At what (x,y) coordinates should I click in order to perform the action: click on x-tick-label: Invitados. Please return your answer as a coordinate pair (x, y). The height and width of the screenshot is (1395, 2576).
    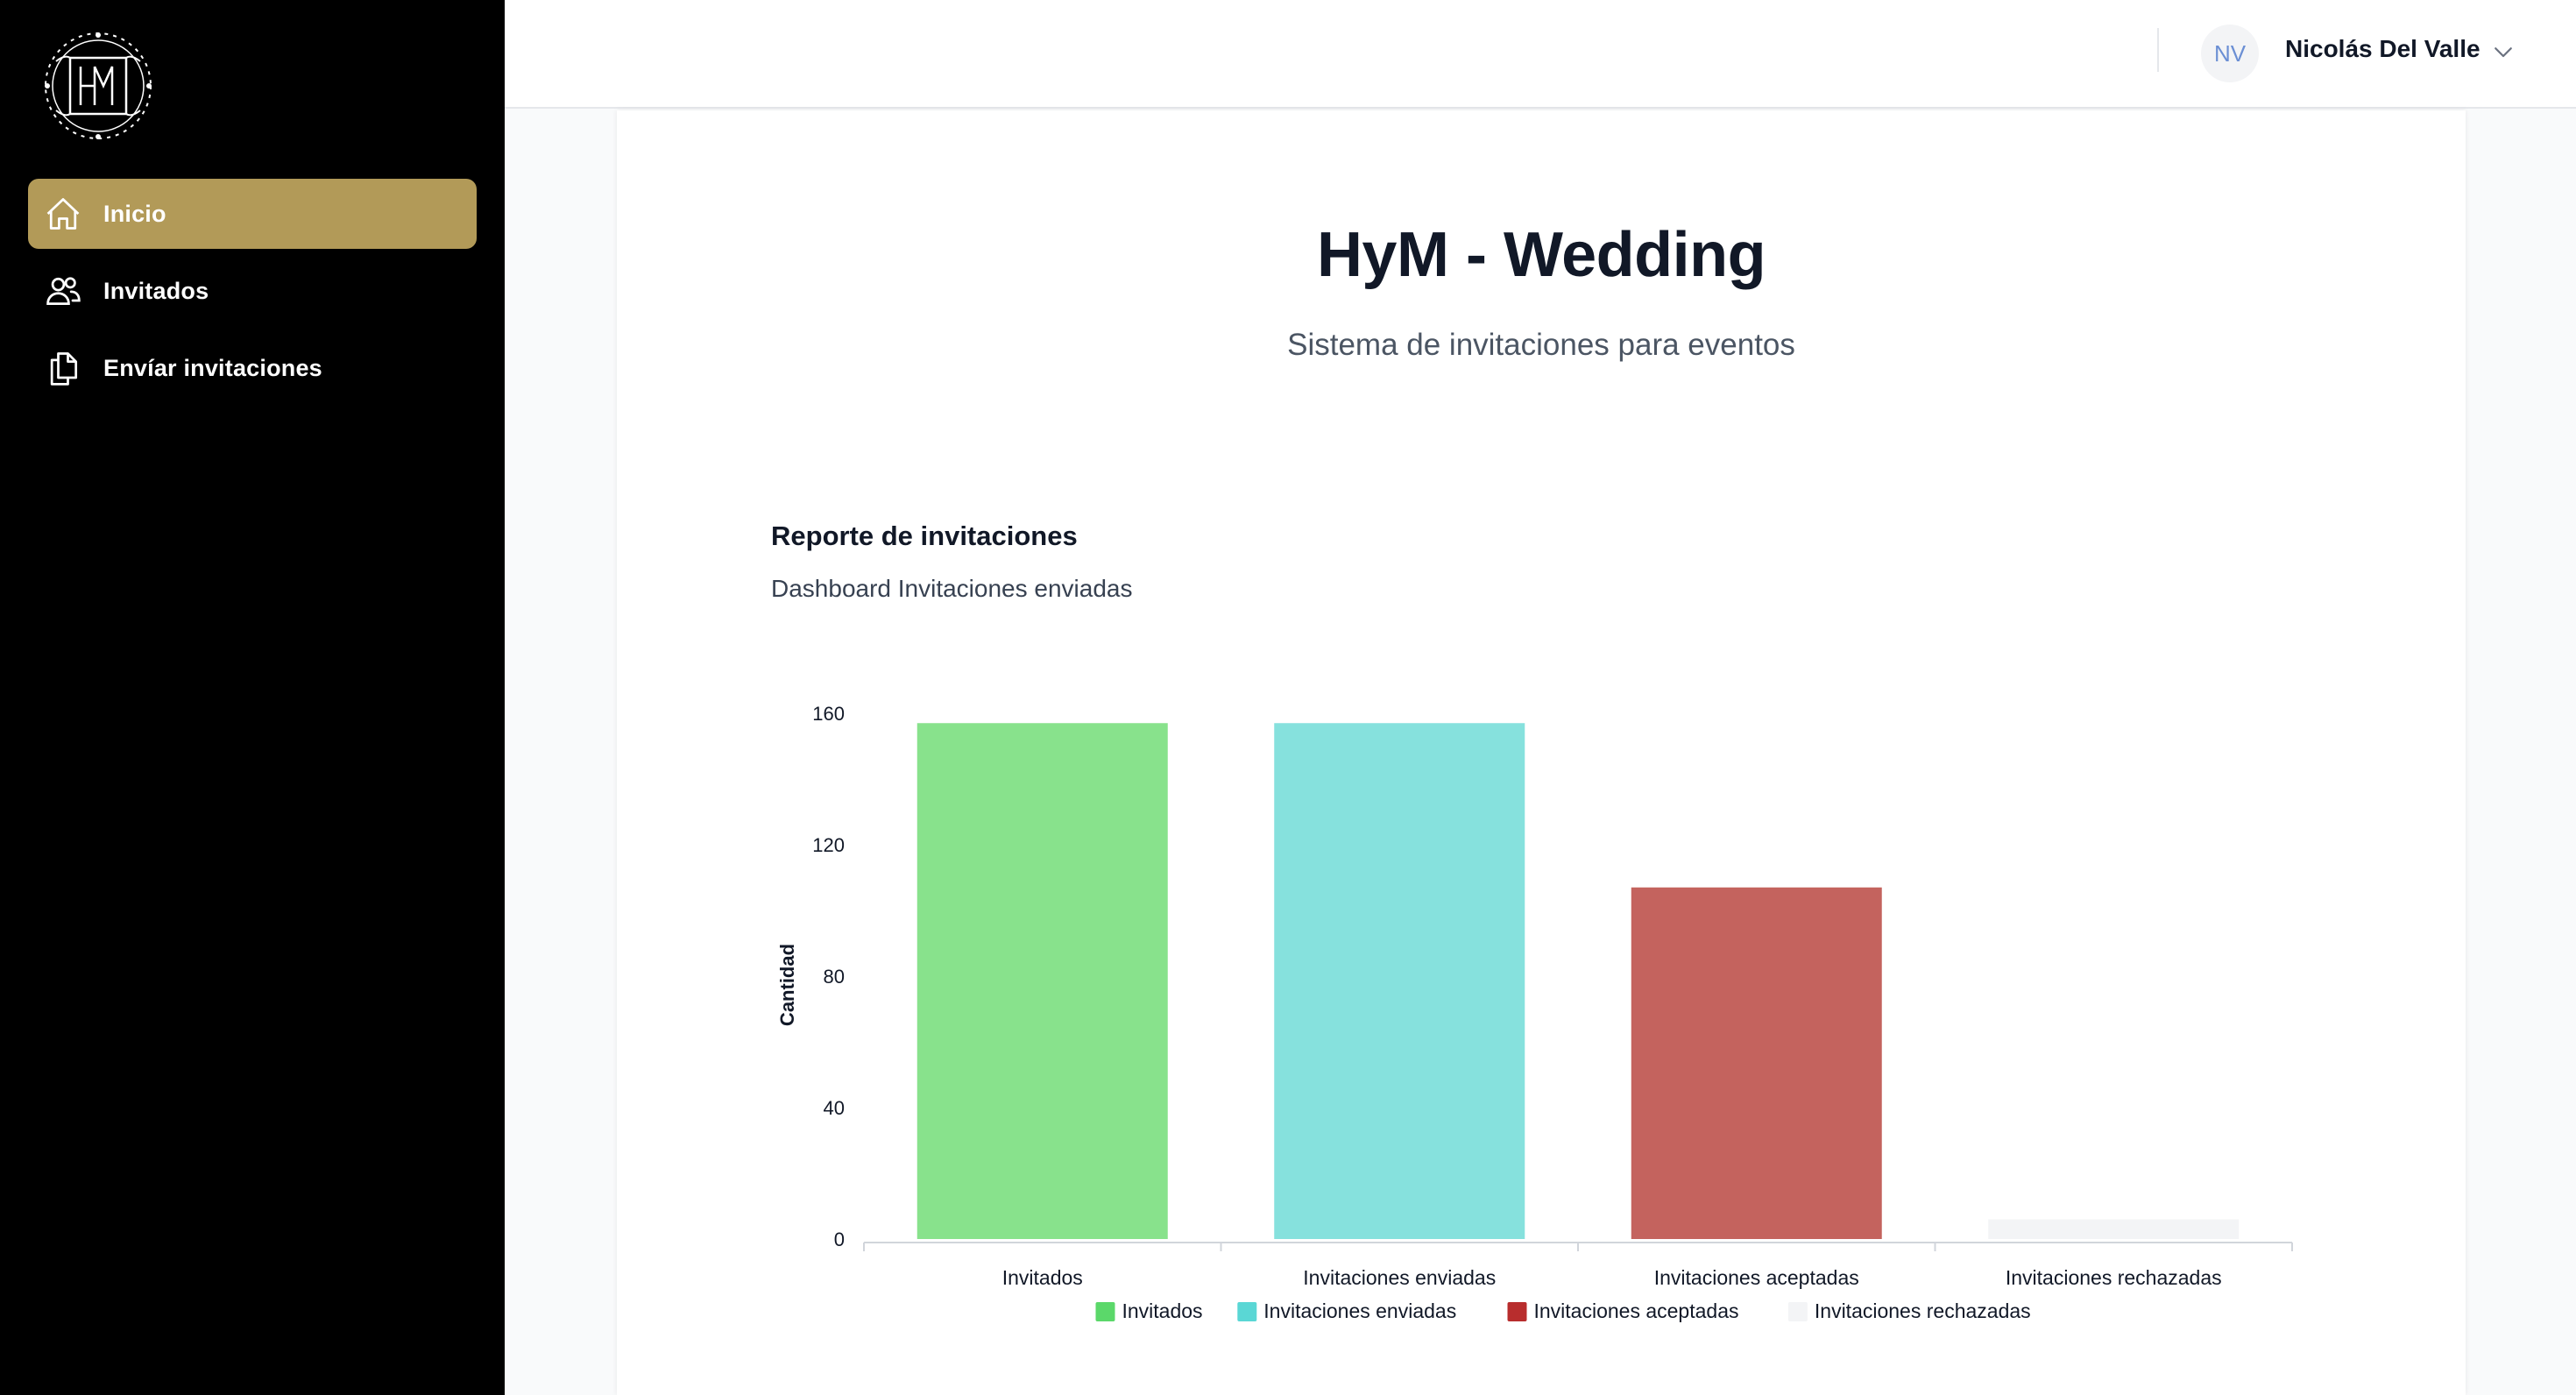
    Looking at the image, I should click on (1042, 1277).